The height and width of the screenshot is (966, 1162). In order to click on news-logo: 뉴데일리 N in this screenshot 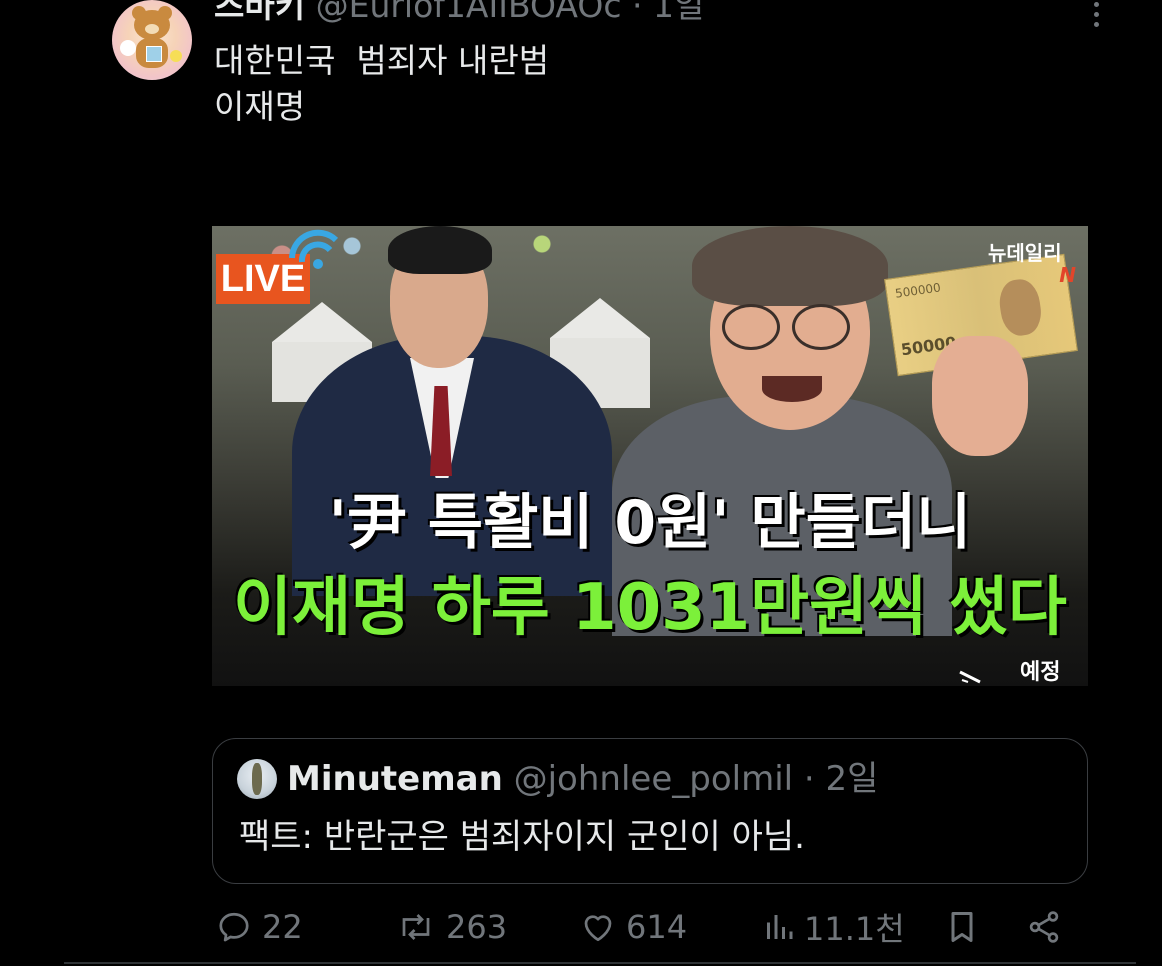, I will do `click(1036, 271)`.